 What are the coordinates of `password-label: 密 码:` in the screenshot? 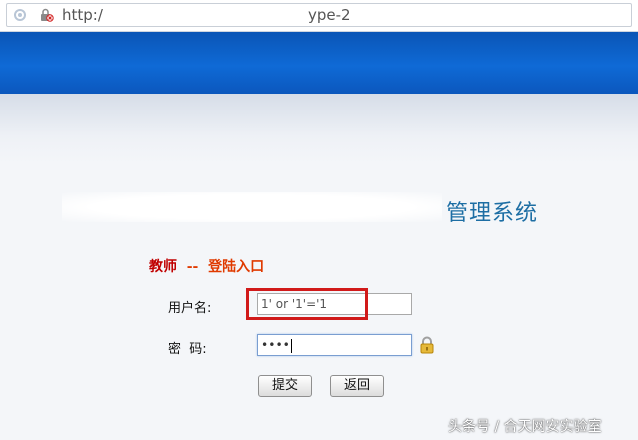 It's located at (187, 349).